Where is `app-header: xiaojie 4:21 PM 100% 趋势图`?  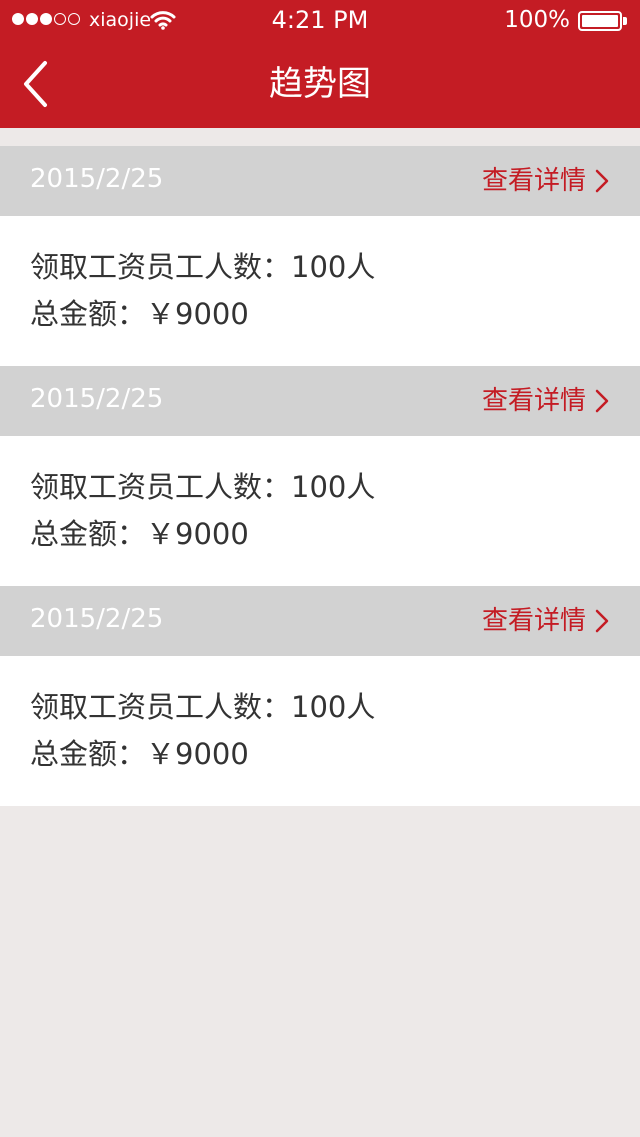
app-header: xiaojie 4:21 PM 100% 趋势图 is located at coordinates (320, 64).